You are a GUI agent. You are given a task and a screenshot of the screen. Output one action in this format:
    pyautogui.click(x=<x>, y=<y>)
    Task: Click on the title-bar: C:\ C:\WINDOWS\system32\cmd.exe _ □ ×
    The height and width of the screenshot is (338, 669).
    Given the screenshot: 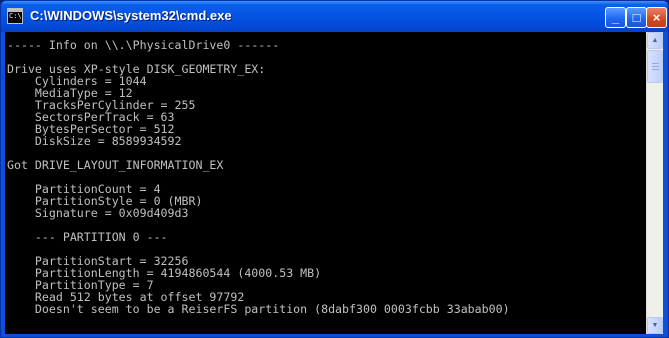 What is the action you would take?
    pyautogui.click(x=334, y=16)
    